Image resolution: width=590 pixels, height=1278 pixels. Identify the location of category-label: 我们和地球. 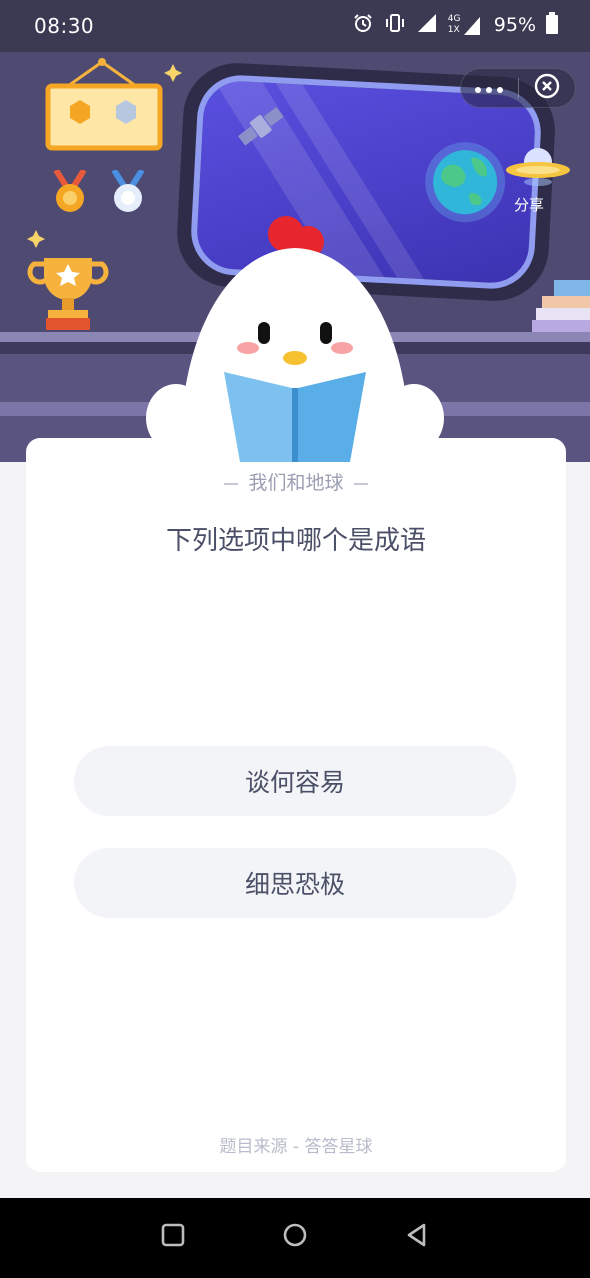
(296, 483).